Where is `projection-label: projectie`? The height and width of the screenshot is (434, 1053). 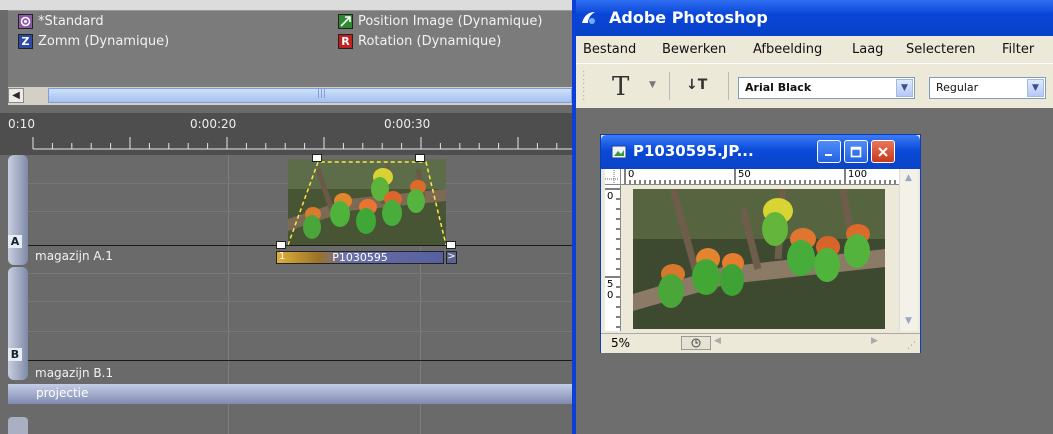
projection-label: projectie is located at coordinates (62, 393).